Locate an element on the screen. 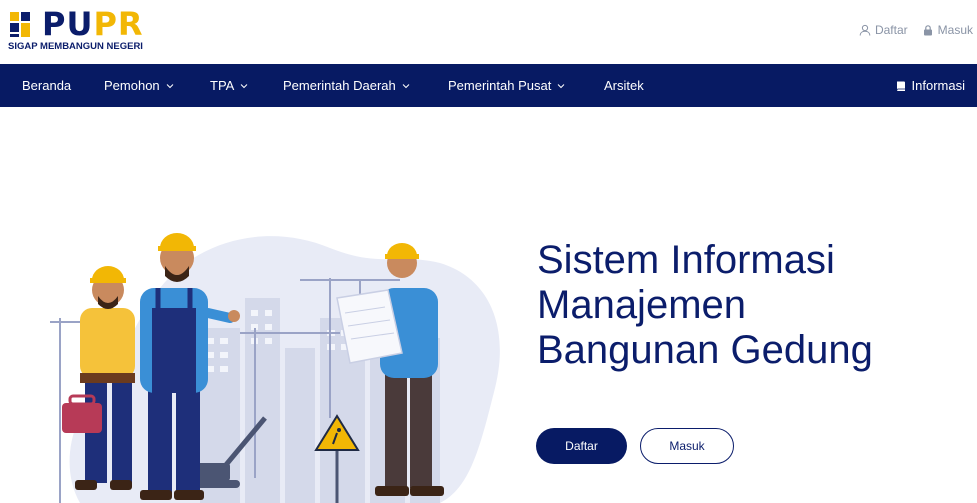  logo-tagline: SIGAP MEMBANGUN NEGERI is located at coordinates (75, 46).